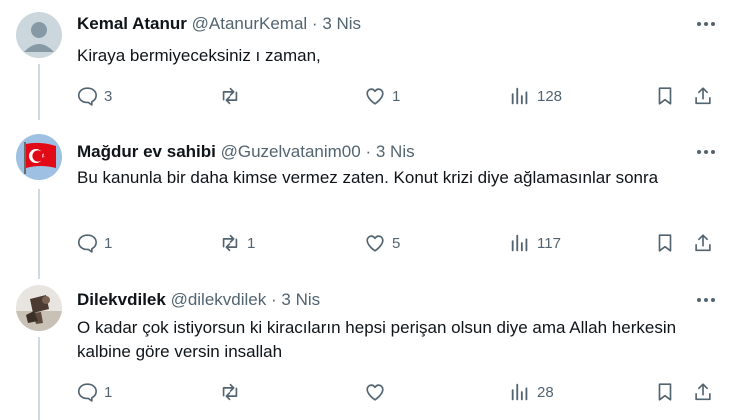 This screenshot has height=420, width=730. Describe the element at coordinates (396, 96) in the screenshot. I see `like-count: 1` at that location.